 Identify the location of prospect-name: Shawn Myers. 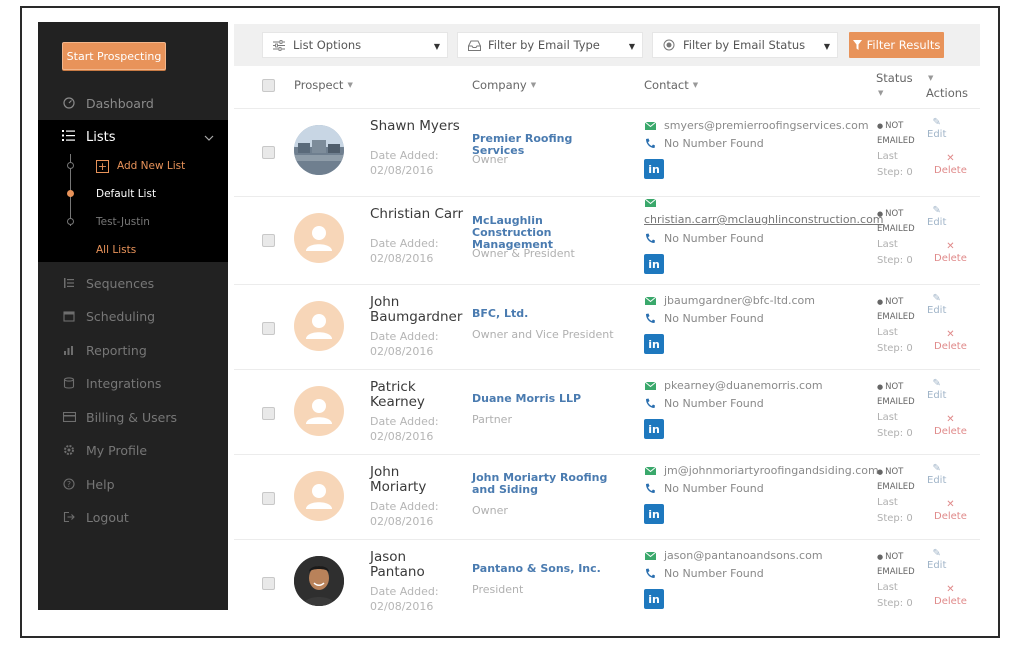
(417, 126).